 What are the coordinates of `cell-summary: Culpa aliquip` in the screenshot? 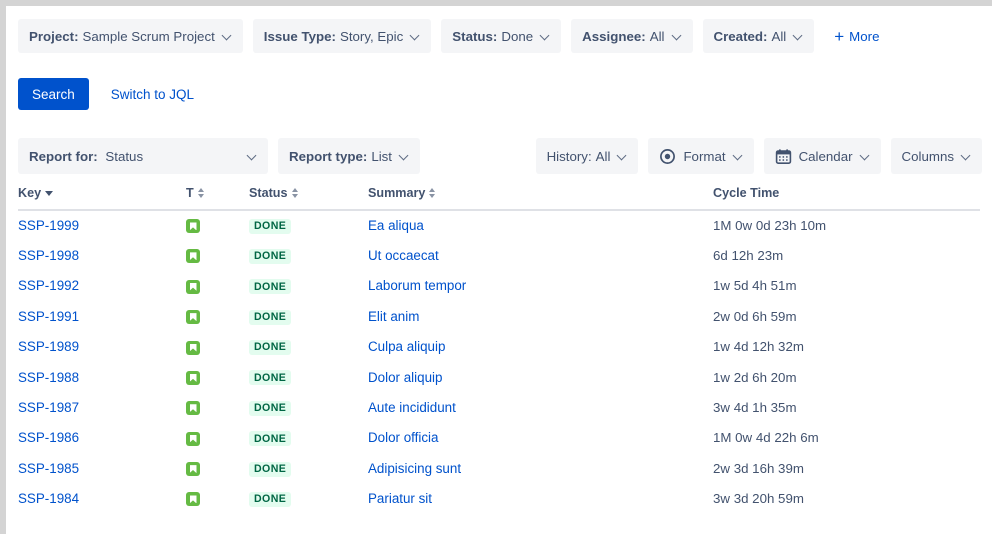 It's located at (540, 347).